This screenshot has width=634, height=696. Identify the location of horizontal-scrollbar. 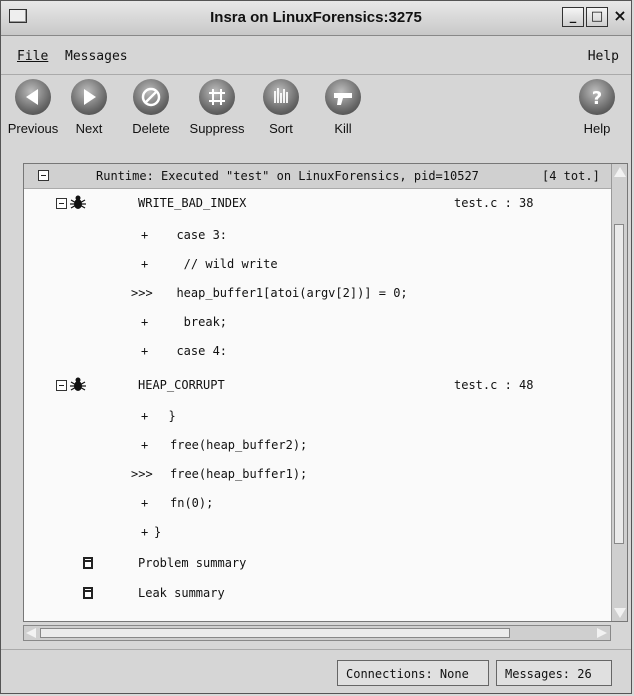
(317, 633).